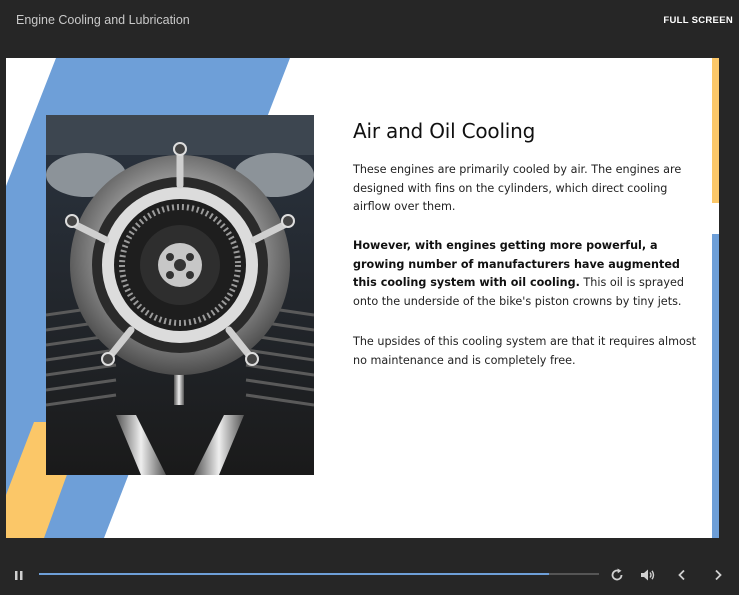 This screenshot has height=595, width=739. Describe the element at coordinates (294, 574) in the screenshot. I see `progress-bar-fill` at that location.